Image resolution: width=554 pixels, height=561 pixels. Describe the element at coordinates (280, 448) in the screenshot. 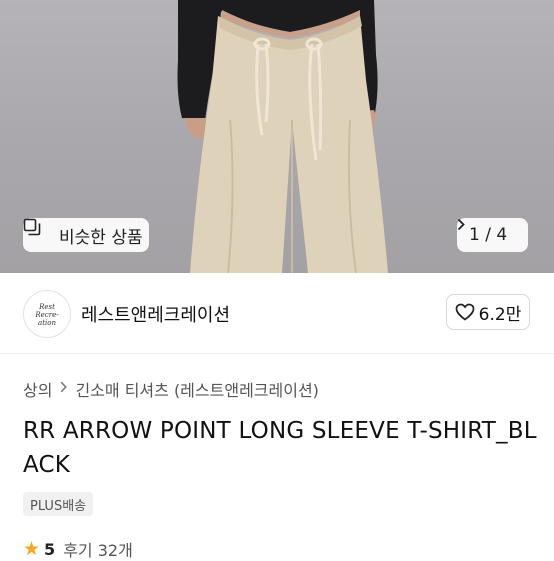

I see `product-title: RR ARROW POINT LONG SLEEVE T-SHIRT_BLACK` at that location.